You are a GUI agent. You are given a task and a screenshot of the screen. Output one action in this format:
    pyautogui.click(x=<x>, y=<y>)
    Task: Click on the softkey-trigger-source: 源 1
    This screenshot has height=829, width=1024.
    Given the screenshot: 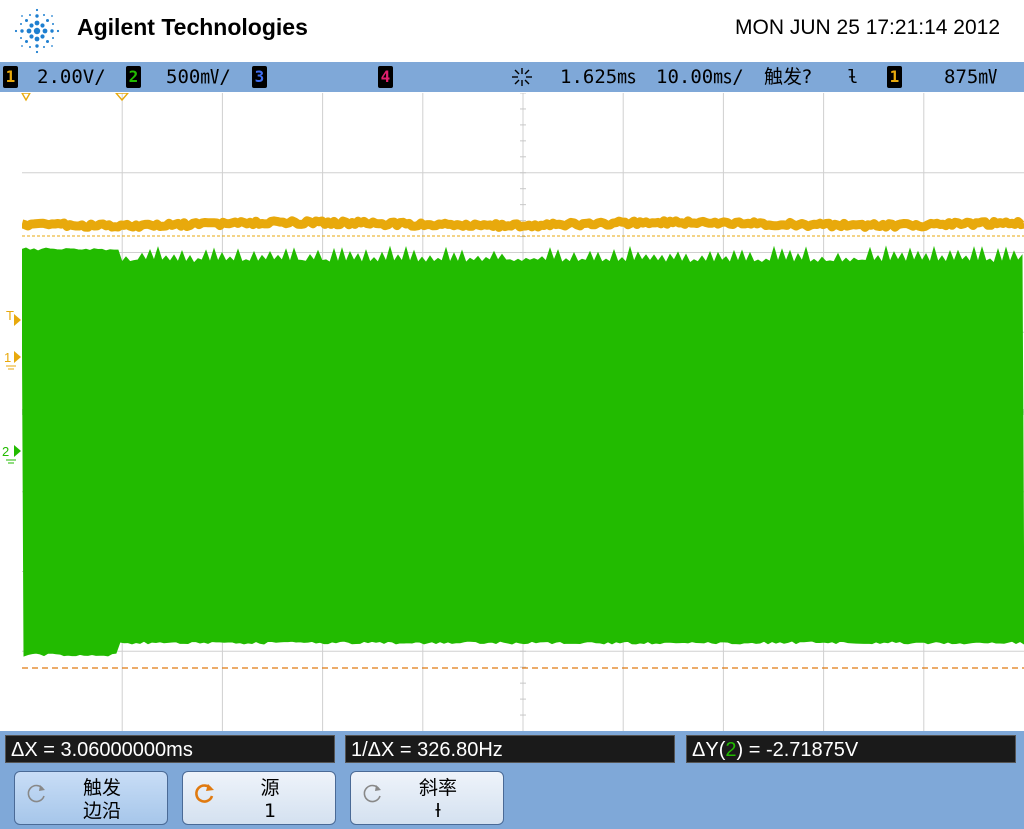 What is the action you would take?
    pyautogui.click(x=259, y=798)
    